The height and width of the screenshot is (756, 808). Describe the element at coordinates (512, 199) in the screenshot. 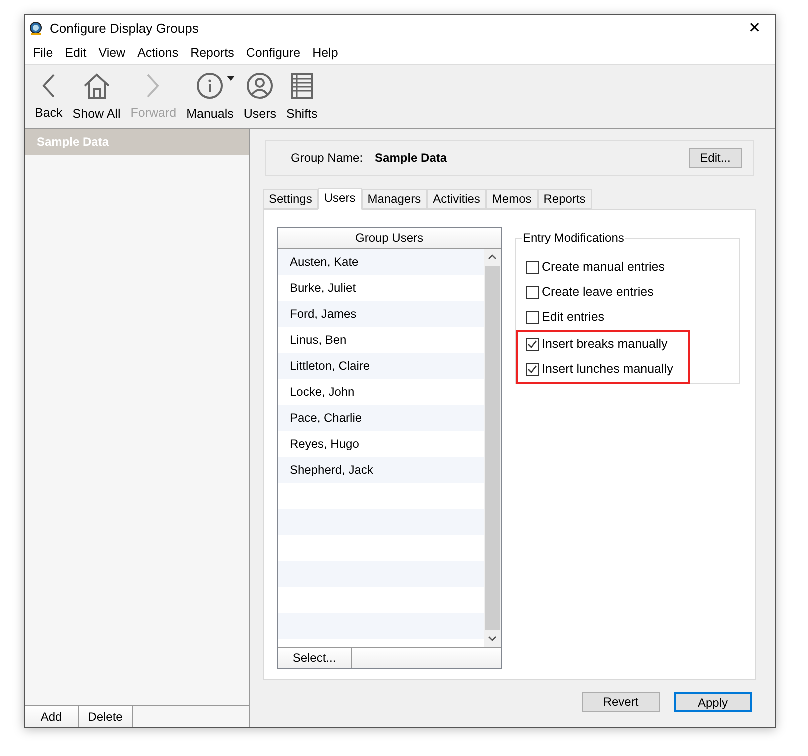

I see `tab: Memos` at that location.